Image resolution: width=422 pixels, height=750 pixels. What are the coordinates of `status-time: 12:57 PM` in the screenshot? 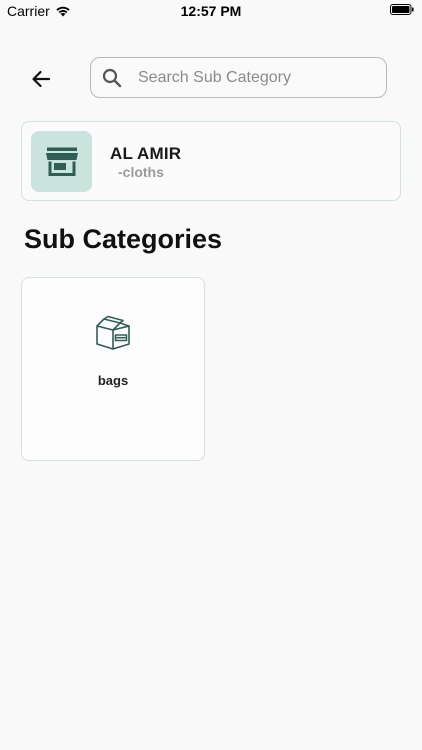 It's located at (211, 11).